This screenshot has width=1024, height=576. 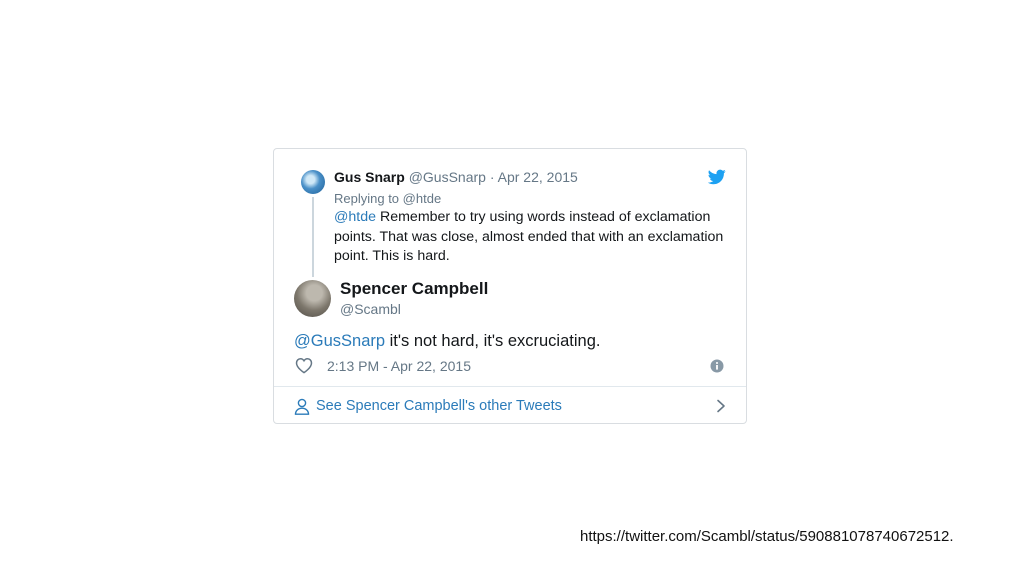 I want to click on replying-to-handle: @htde, so click(x=422, y=198).